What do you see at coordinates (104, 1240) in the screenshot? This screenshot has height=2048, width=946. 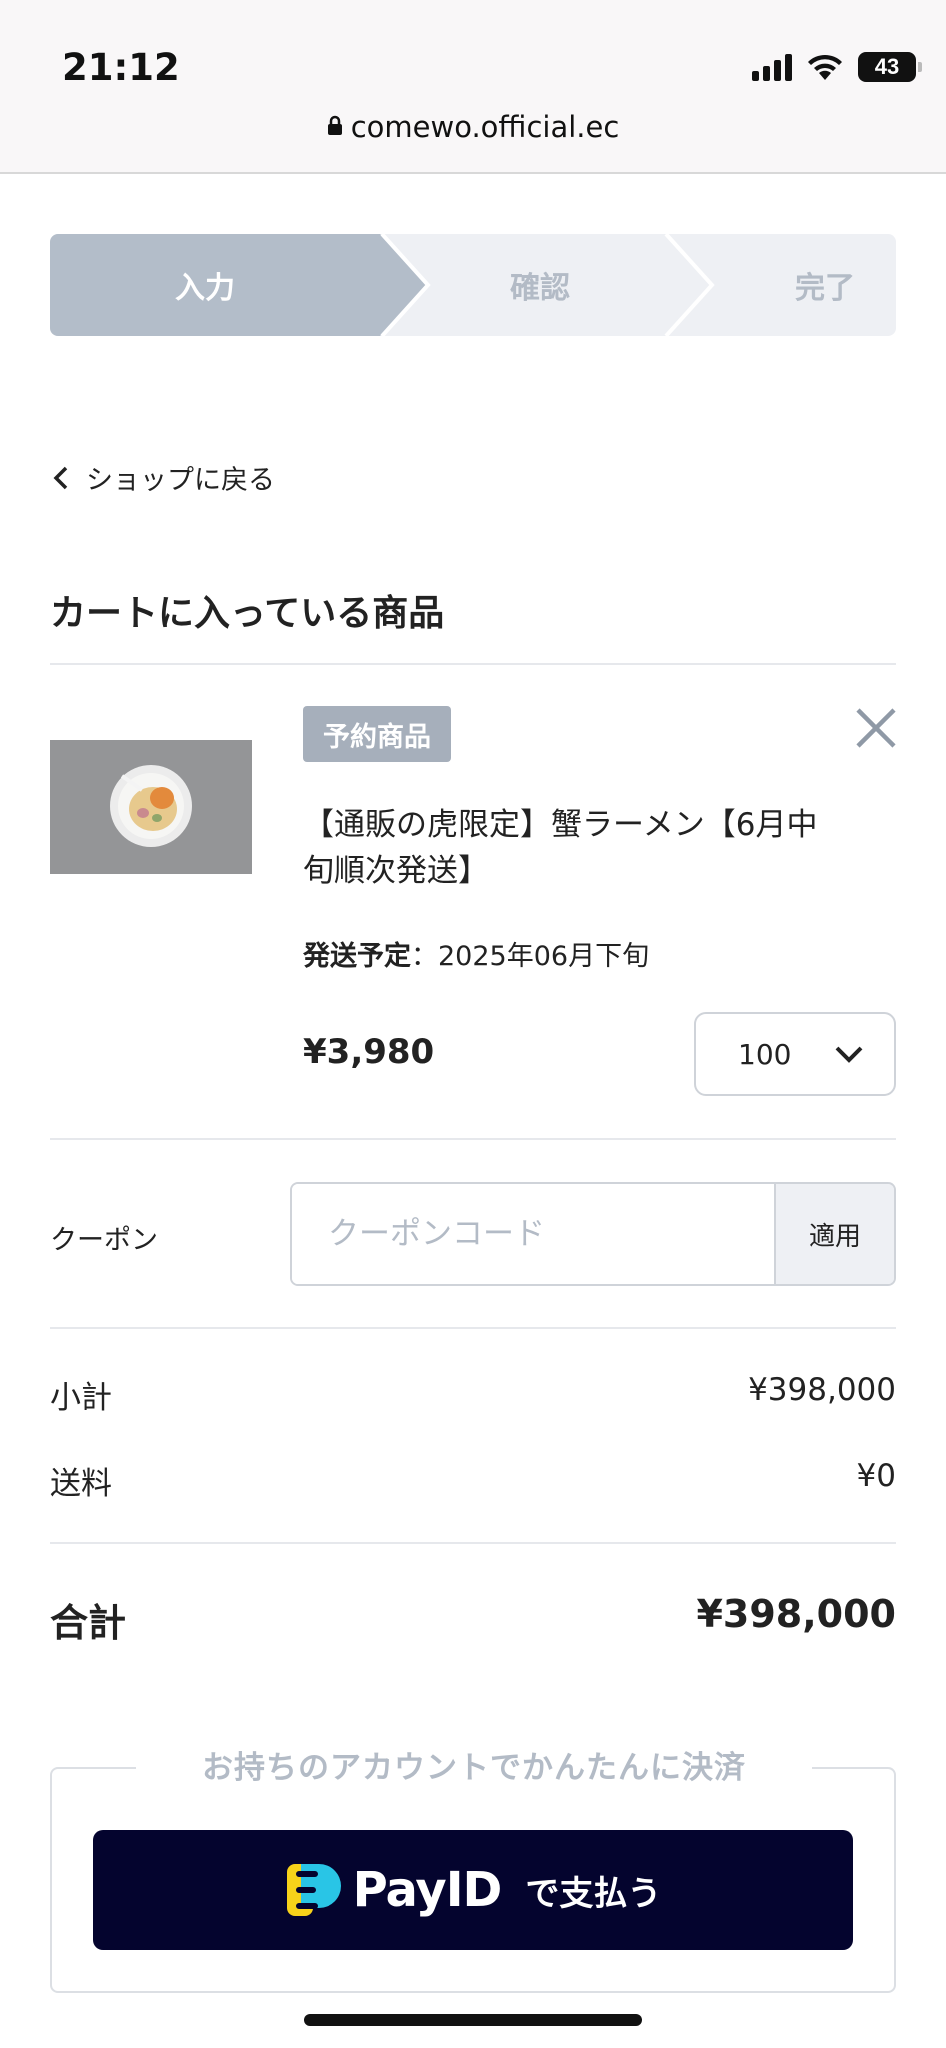 I see `coupon-label: クーポン` at bounding box center [104, 1240].